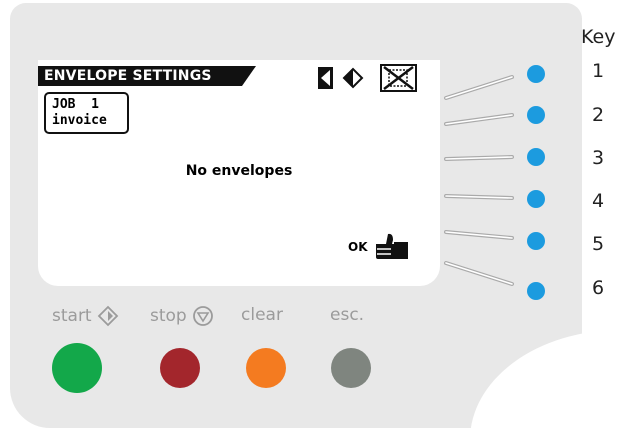 This screenshot has height=440, width=617. I want to click on esc-label: esc., so click(347, 315).